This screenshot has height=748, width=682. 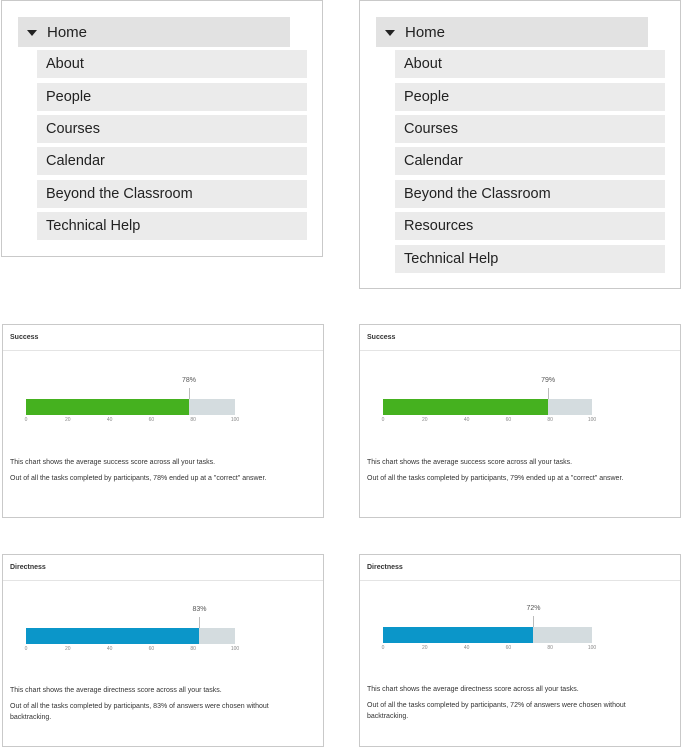 What do you see at coordinates (199, 609) in the screenshot?
I see `percent-label: 83%` at bounding box center [199, 609].